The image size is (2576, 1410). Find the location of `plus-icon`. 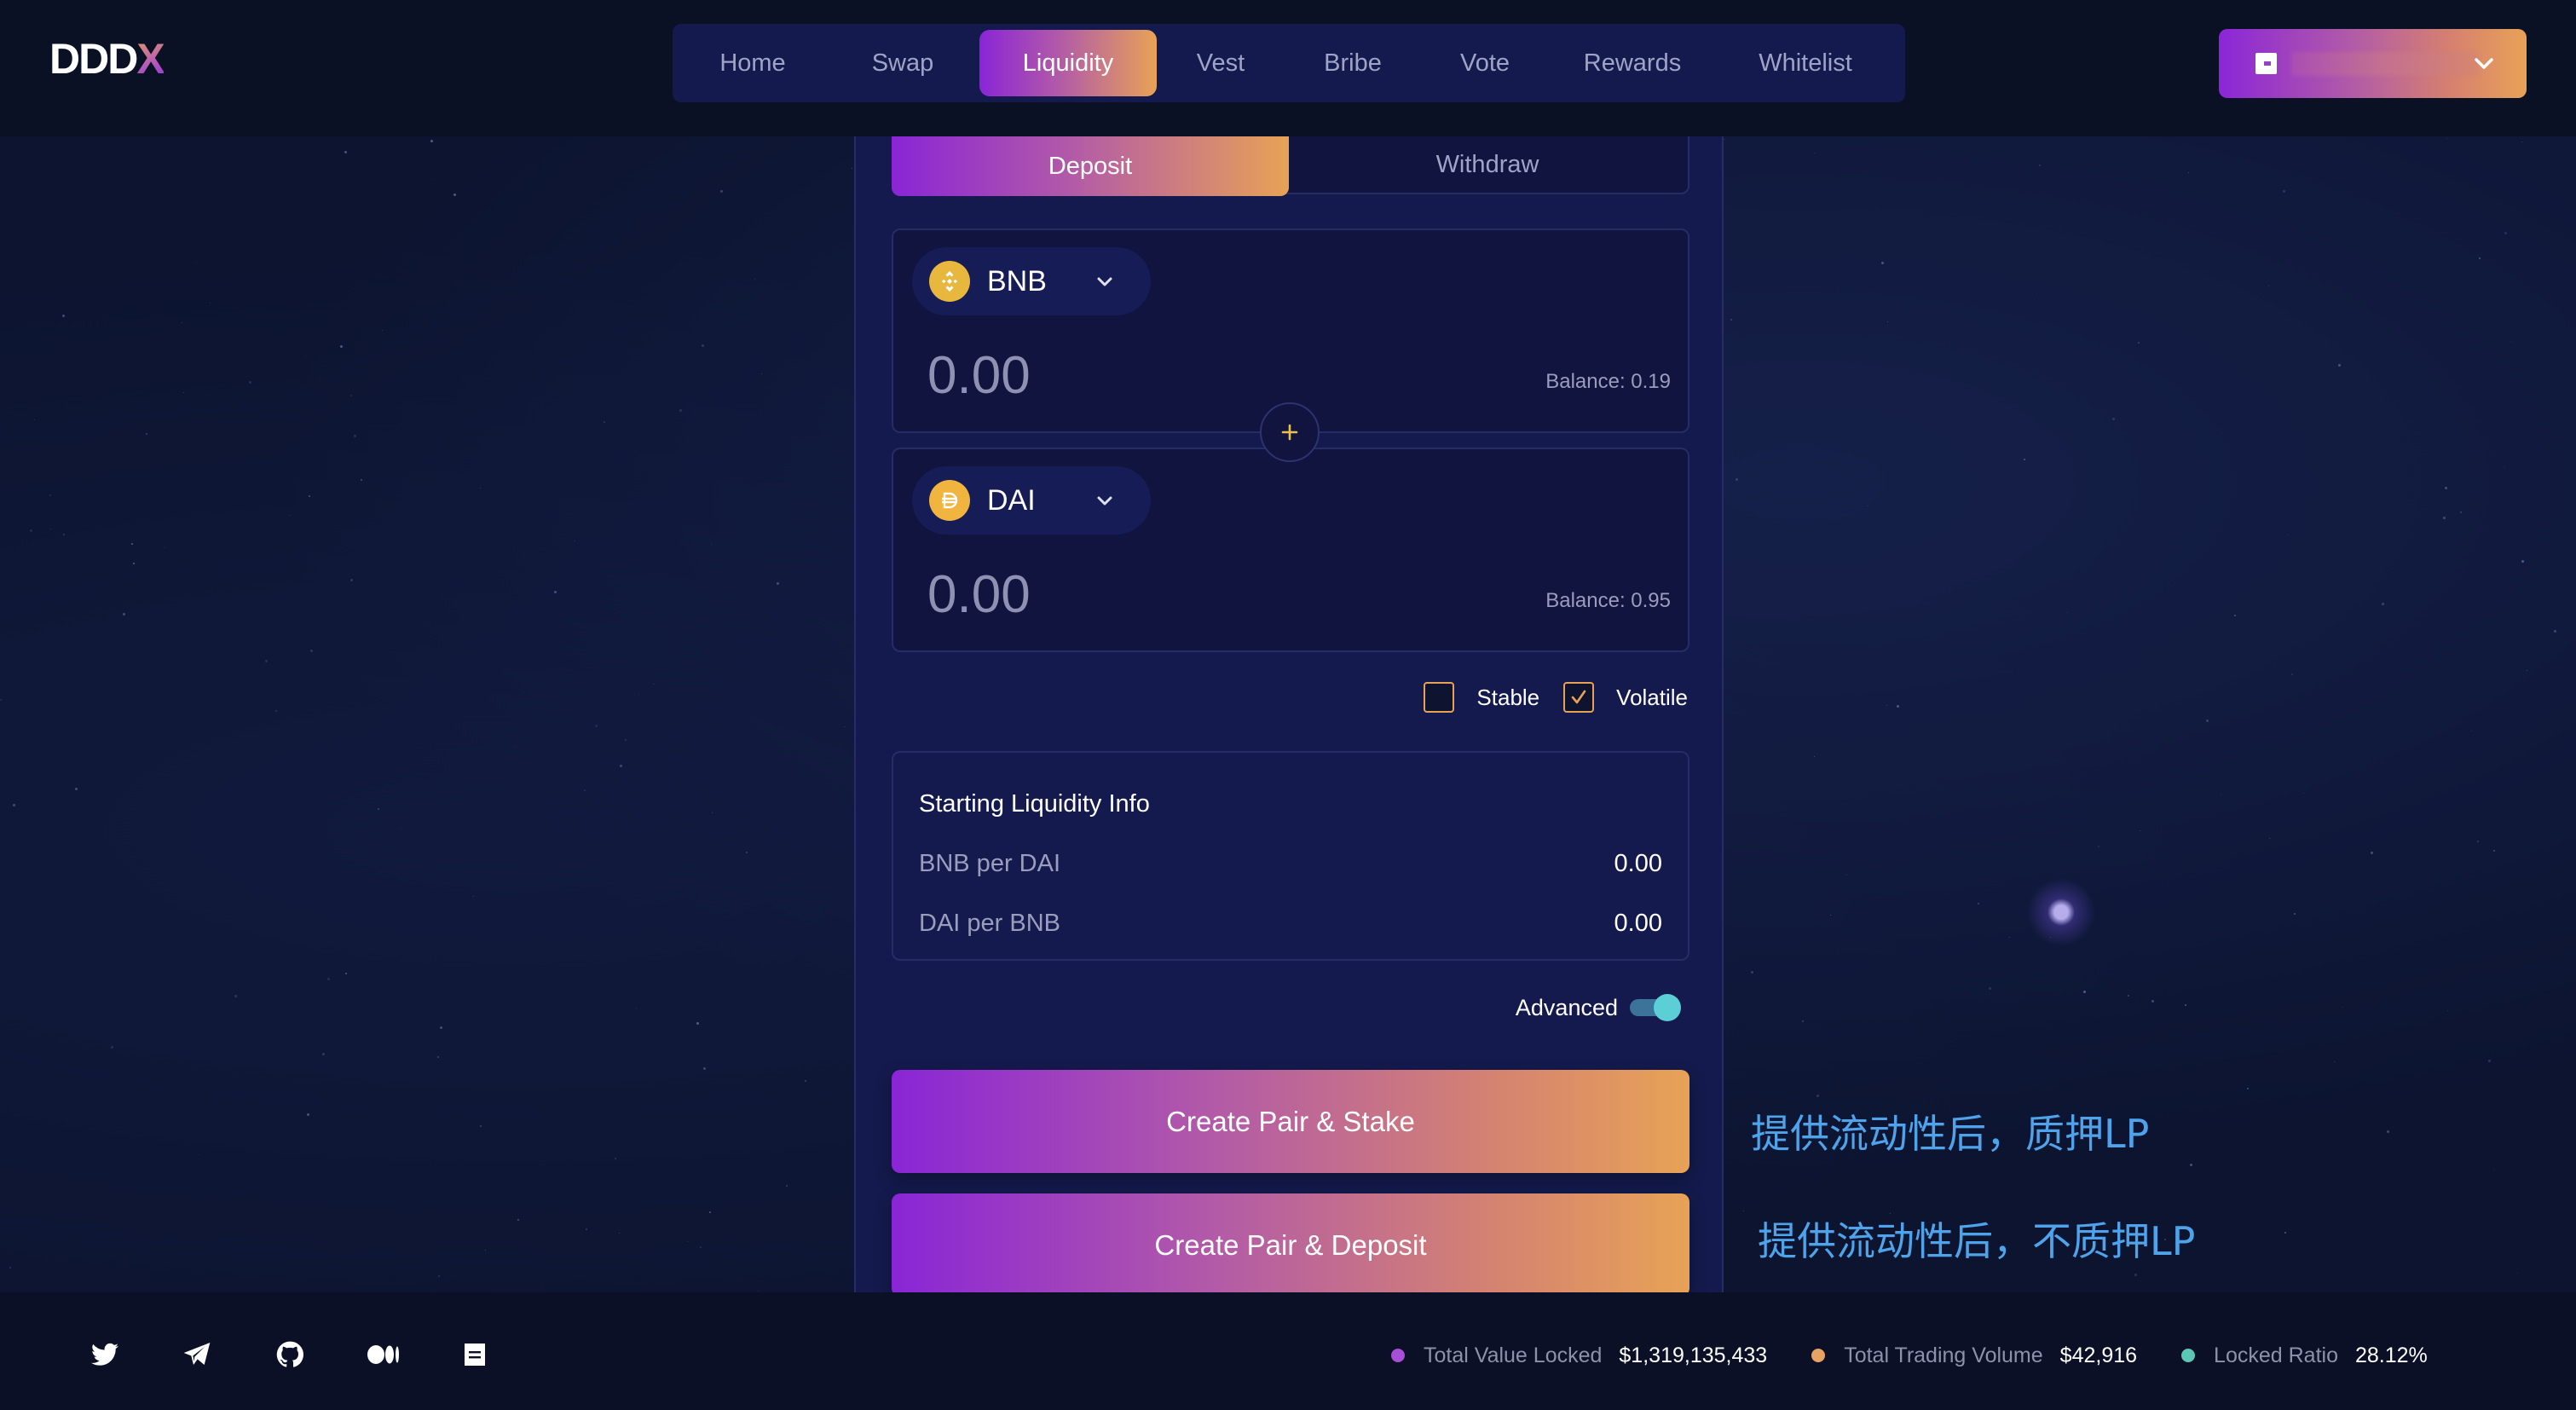

plus-icon is located at coordinates (1290, 432).